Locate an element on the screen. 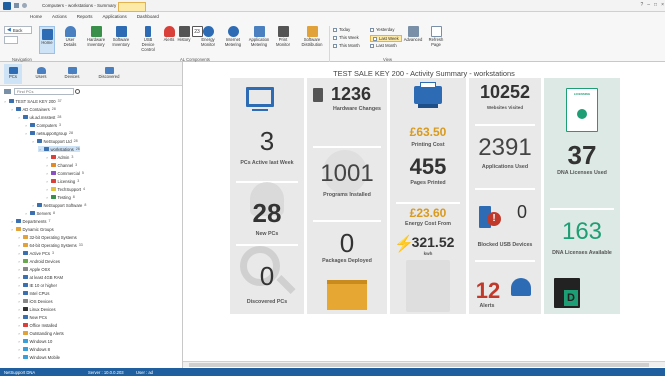 The height and width of the screenshot is (376, 665). tab-actions: Actions is located at coordinates (59, 17).